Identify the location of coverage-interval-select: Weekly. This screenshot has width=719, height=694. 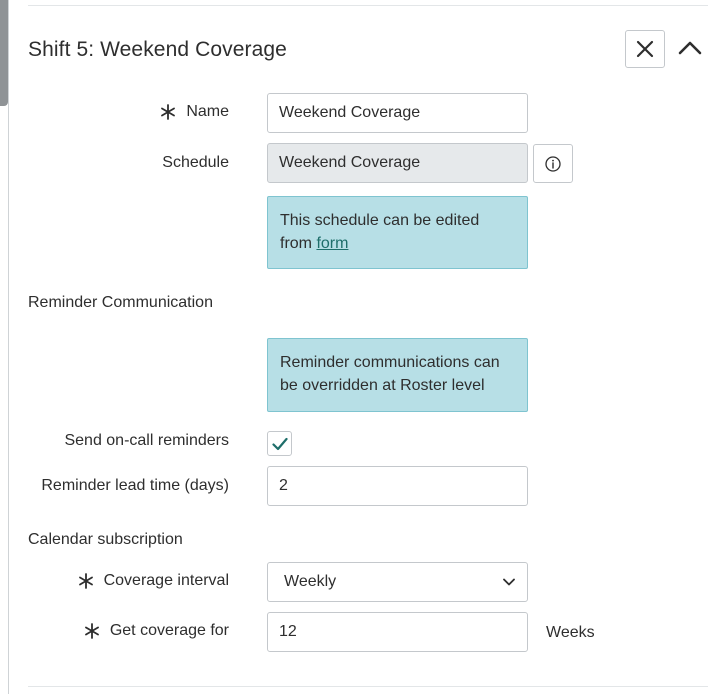
(397, 582).